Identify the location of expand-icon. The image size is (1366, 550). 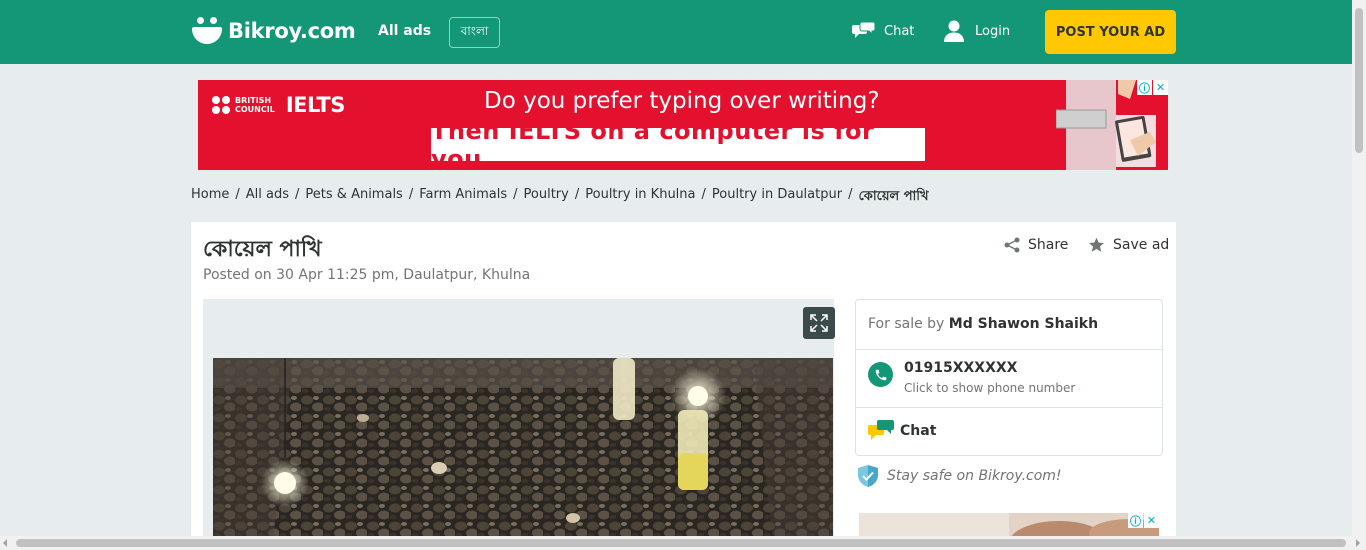
(819, 323).